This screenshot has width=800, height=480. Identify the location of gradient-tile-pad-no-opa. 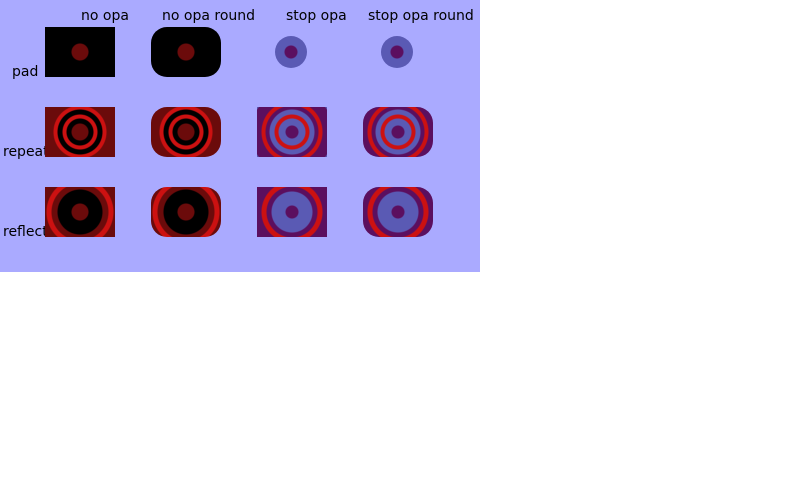
(80, 52).